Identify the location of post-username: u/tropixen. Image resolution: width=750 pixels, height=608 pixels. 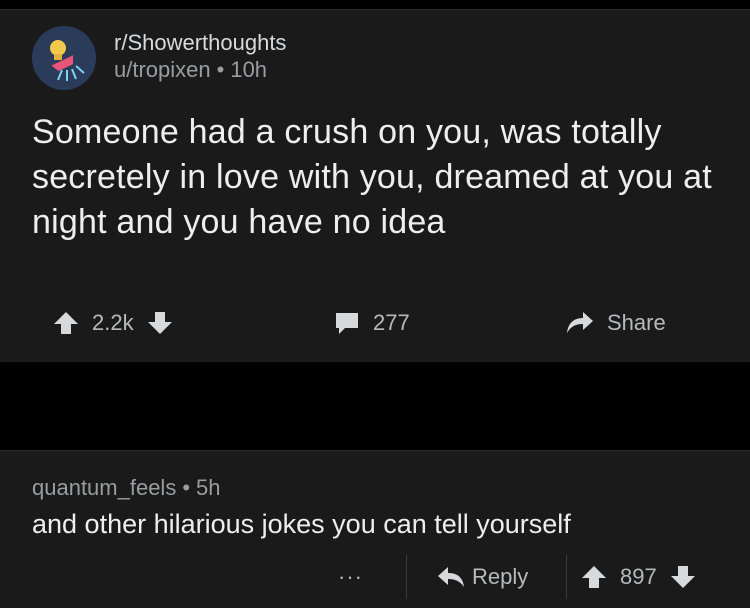
(162, 69).